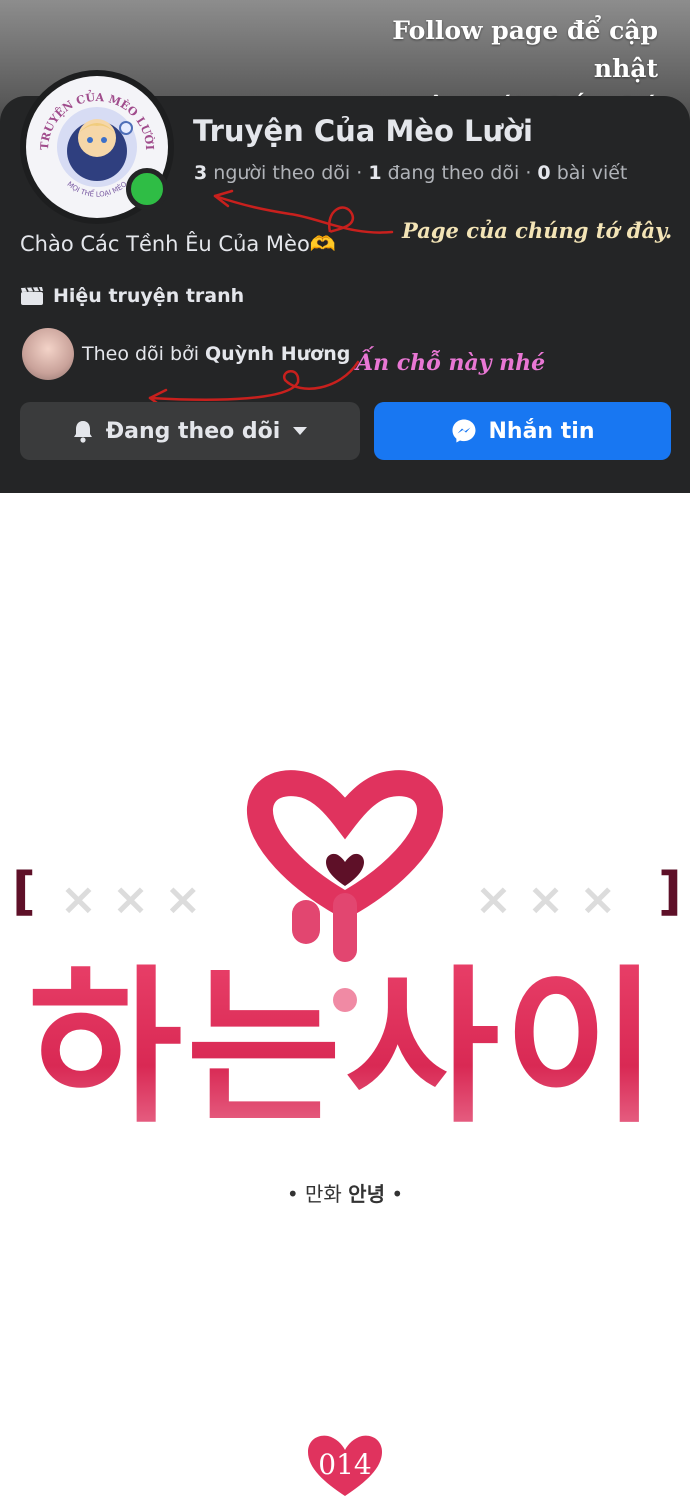 Image resolution: width=690 pixels, height=1500 pixels. Describe the element at coordinates (24, 892) in the screenshot. I see `title-bracket-left: [` at that location.